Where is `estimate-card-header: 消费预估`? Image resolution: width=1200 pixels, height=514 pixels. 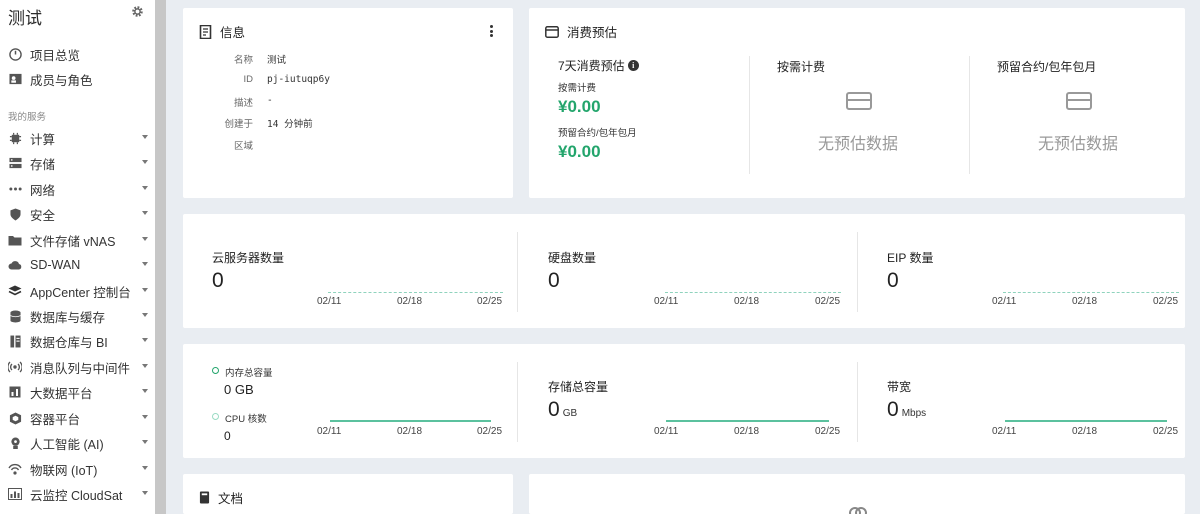 estimate-card-header: 消费预估 is located at coordinates (581, 31).